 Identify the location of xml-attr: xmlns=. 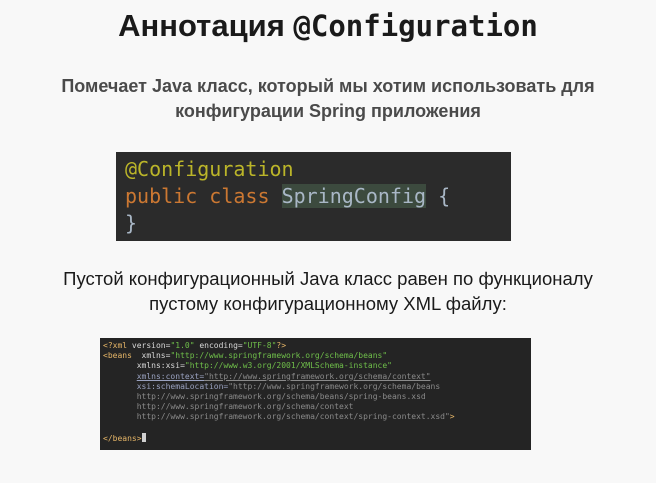
(151, 356).